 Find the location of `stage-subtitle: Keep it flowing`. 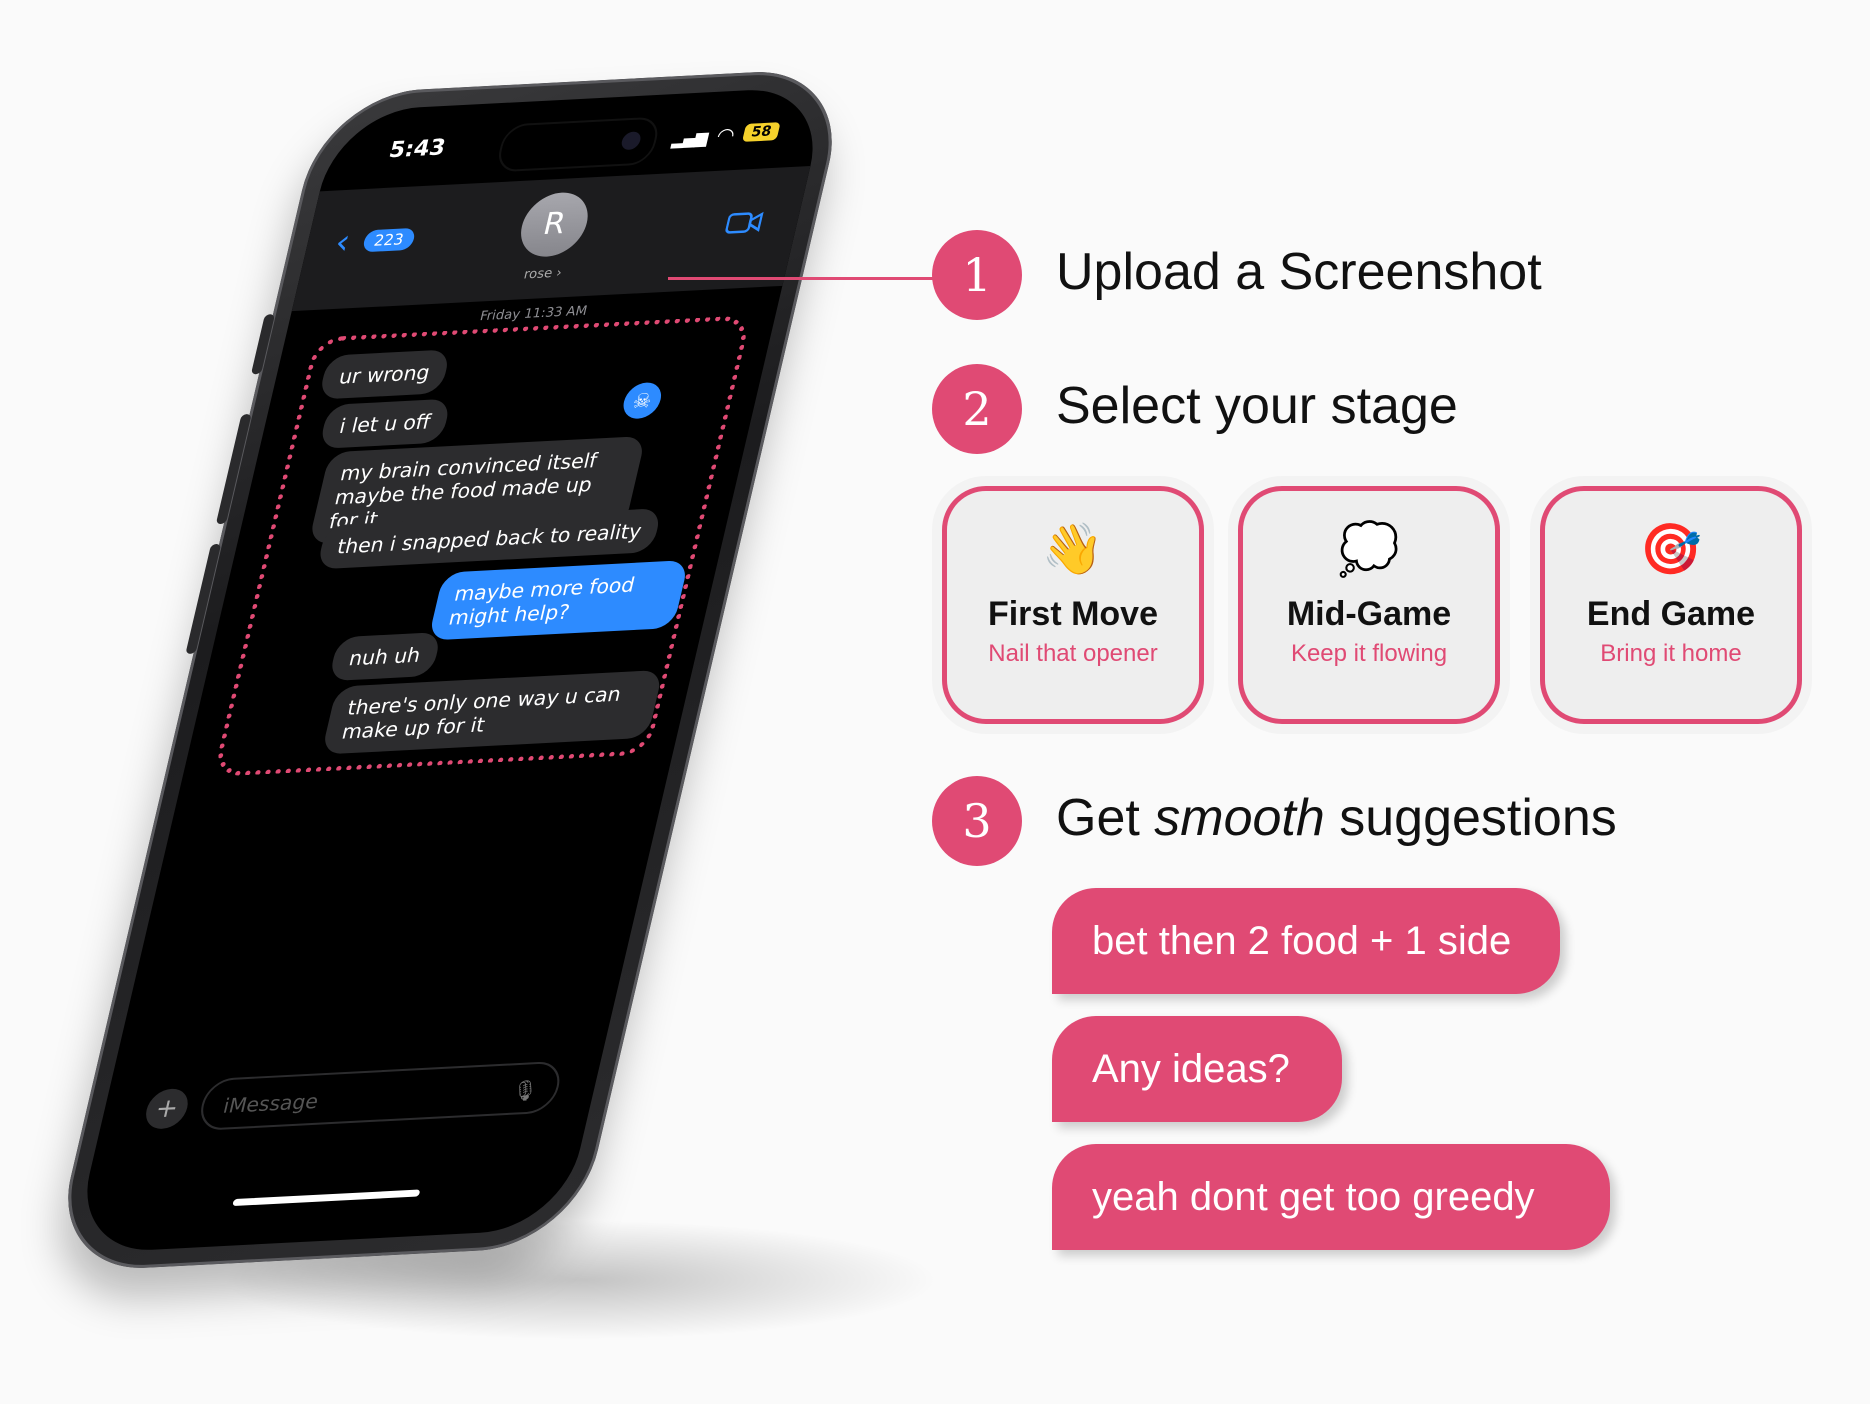

stage-subtitle: Keep it flowing is located at coordinates (1369, 653).